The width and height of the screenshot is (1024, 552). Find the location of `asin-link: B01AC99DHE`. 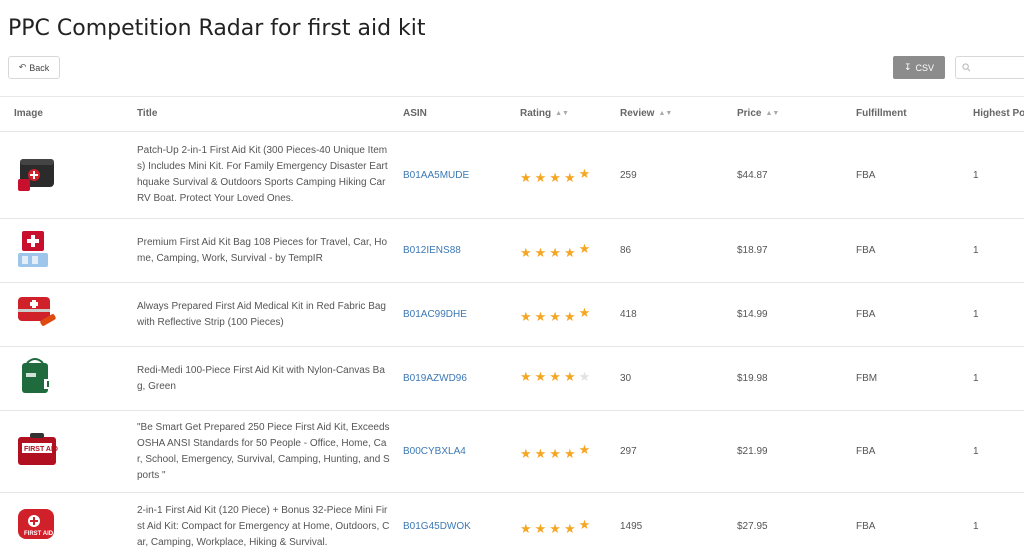

asin-link: B01AC99DHE is located at coordinates (435, 314).